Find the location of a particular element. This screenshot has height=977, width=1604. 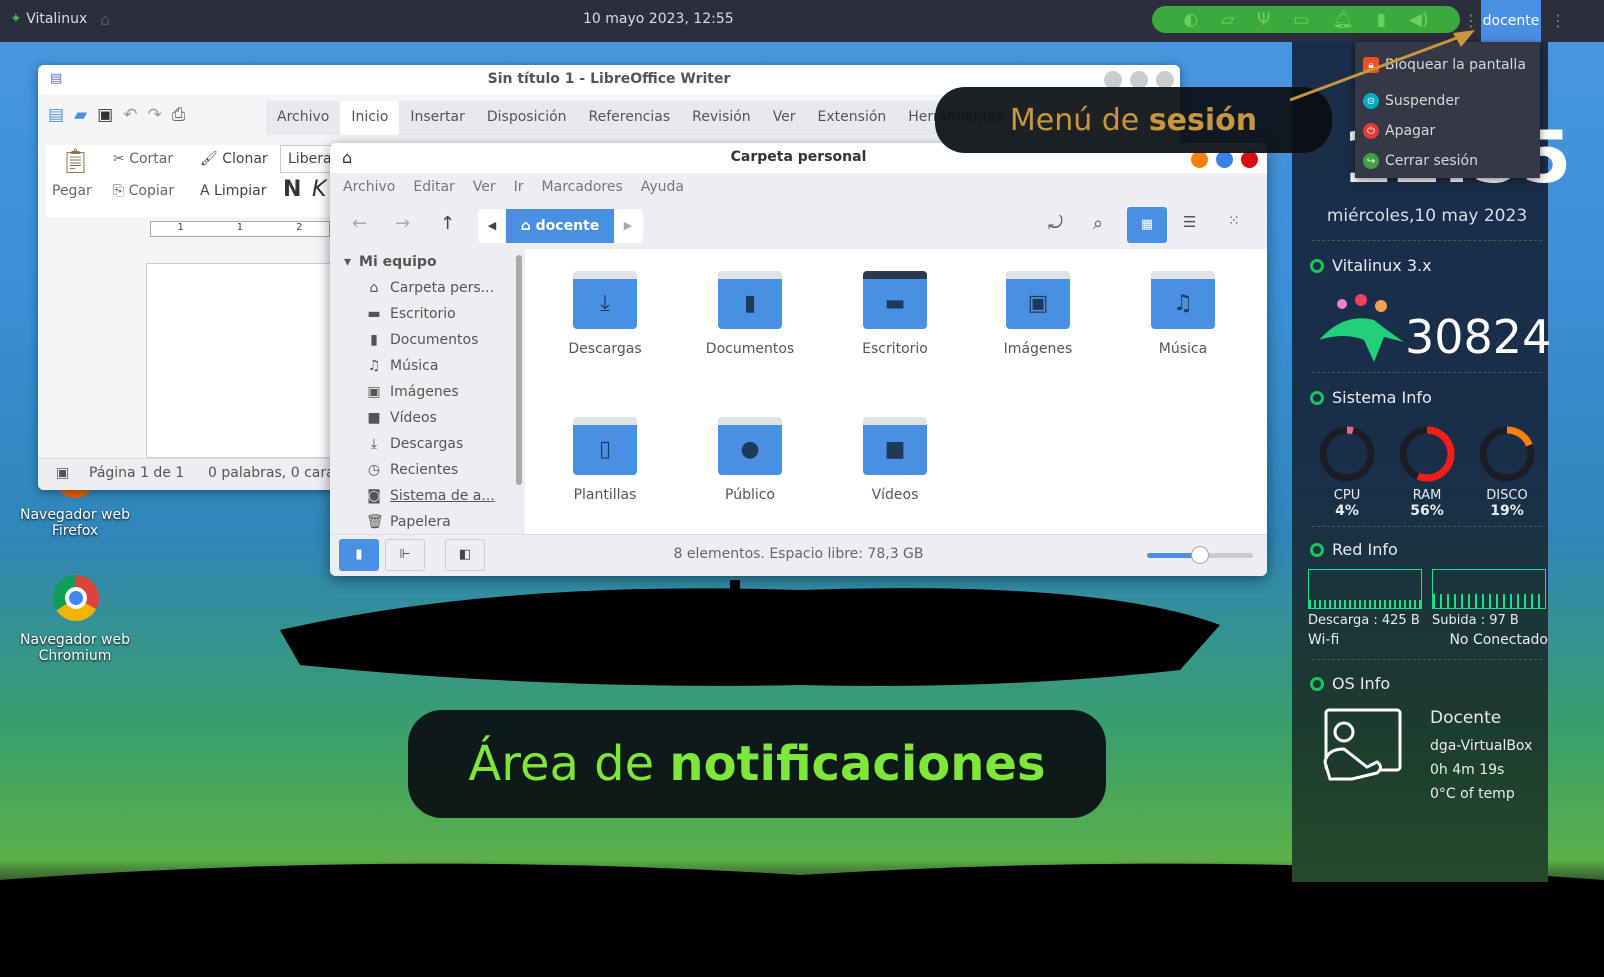

panel-kebab-icon: ⋮ is located at coordinates (1558, 20).